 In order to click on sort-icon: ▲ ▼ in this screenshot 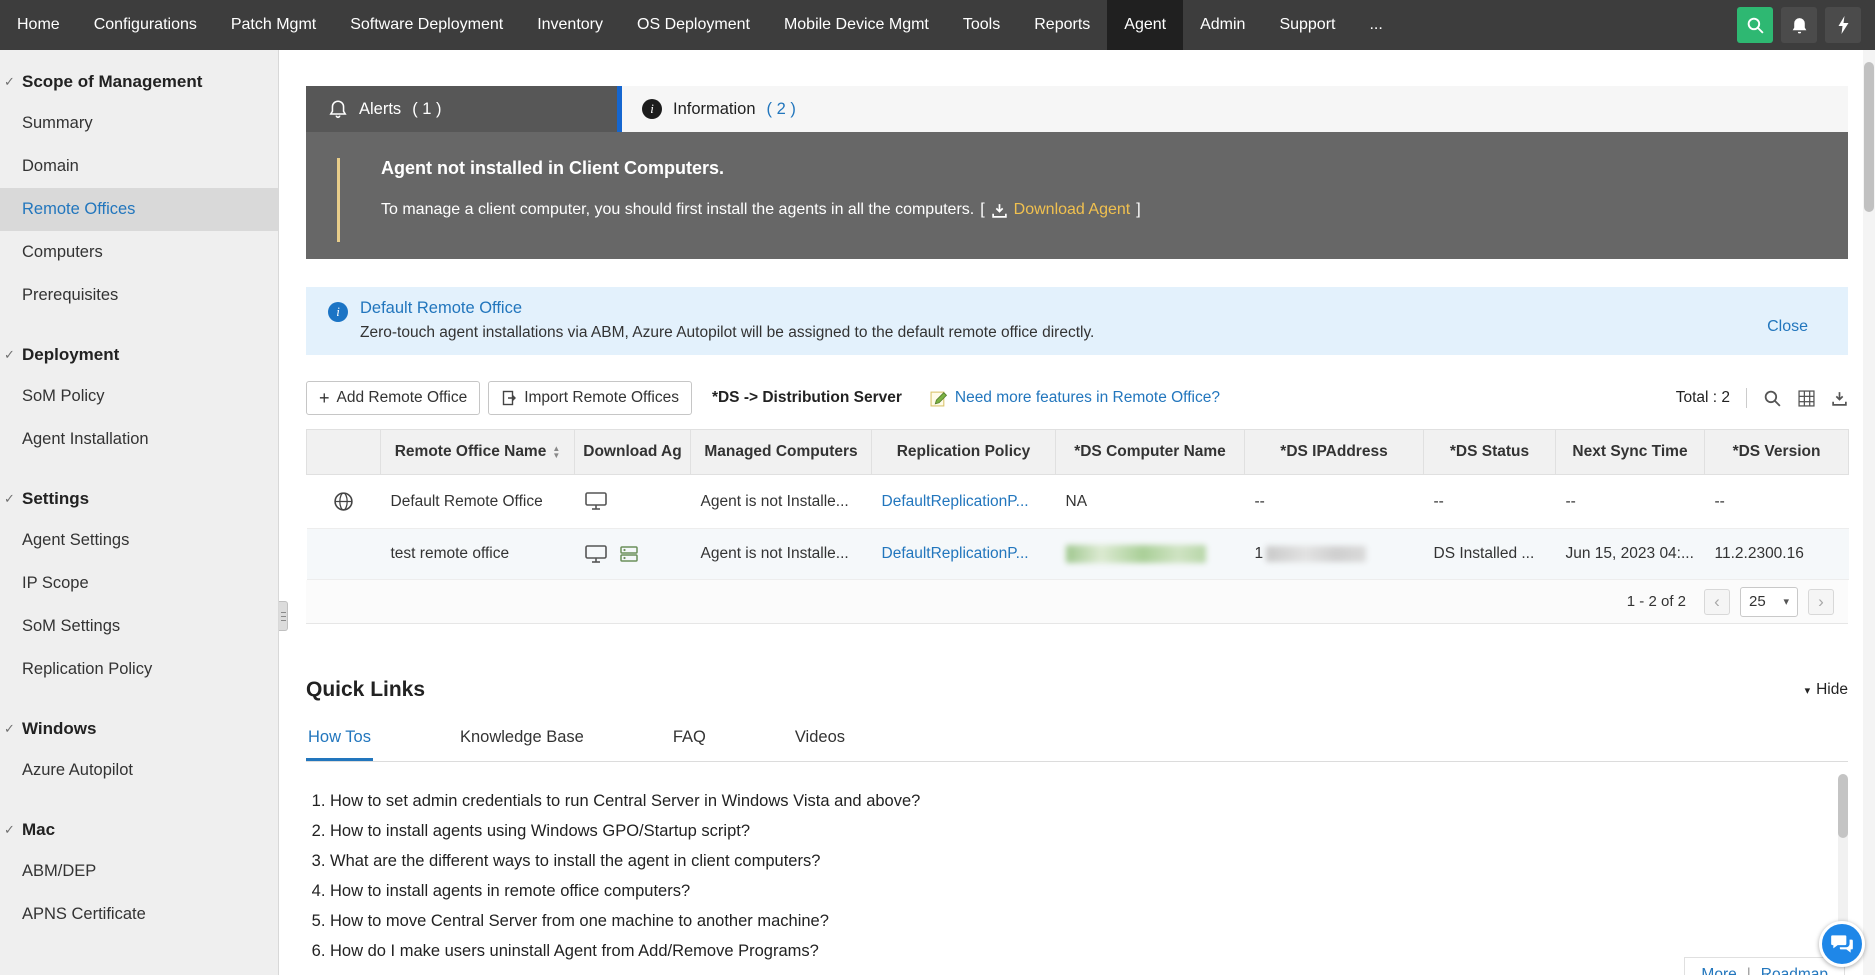, I will do `click(556, 451)`.